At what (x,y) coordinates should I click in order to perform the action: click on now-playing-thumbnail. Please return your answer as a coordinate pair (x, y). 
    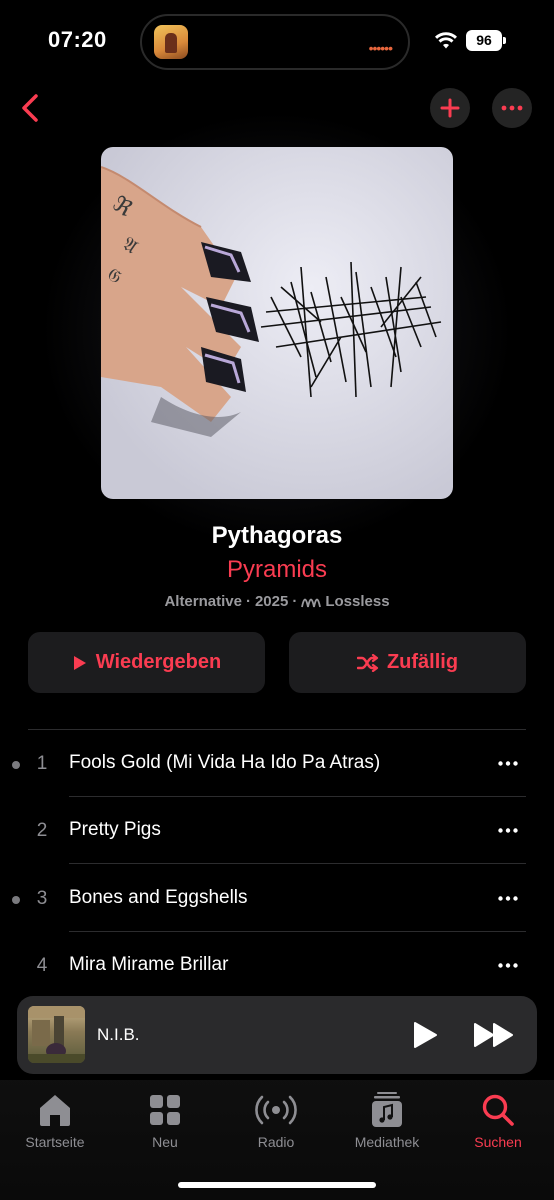
    Looking at the image, I should click on (171, 42).